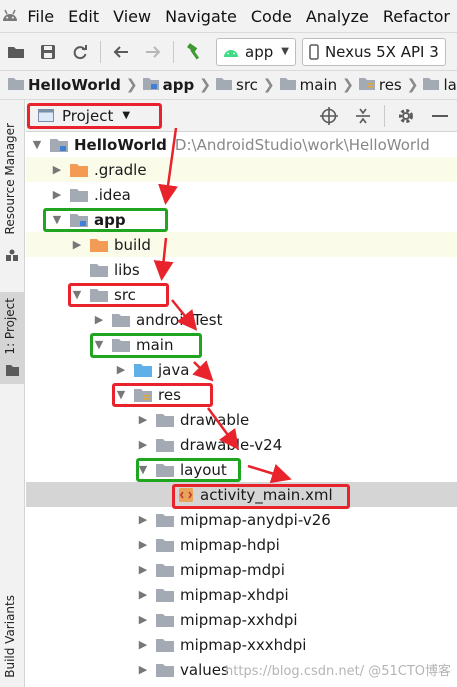  What do you see at coordinates (450, 85) in the screenshot?
I see `breadcrumb-label: layou` at bounding box center [450, 85].